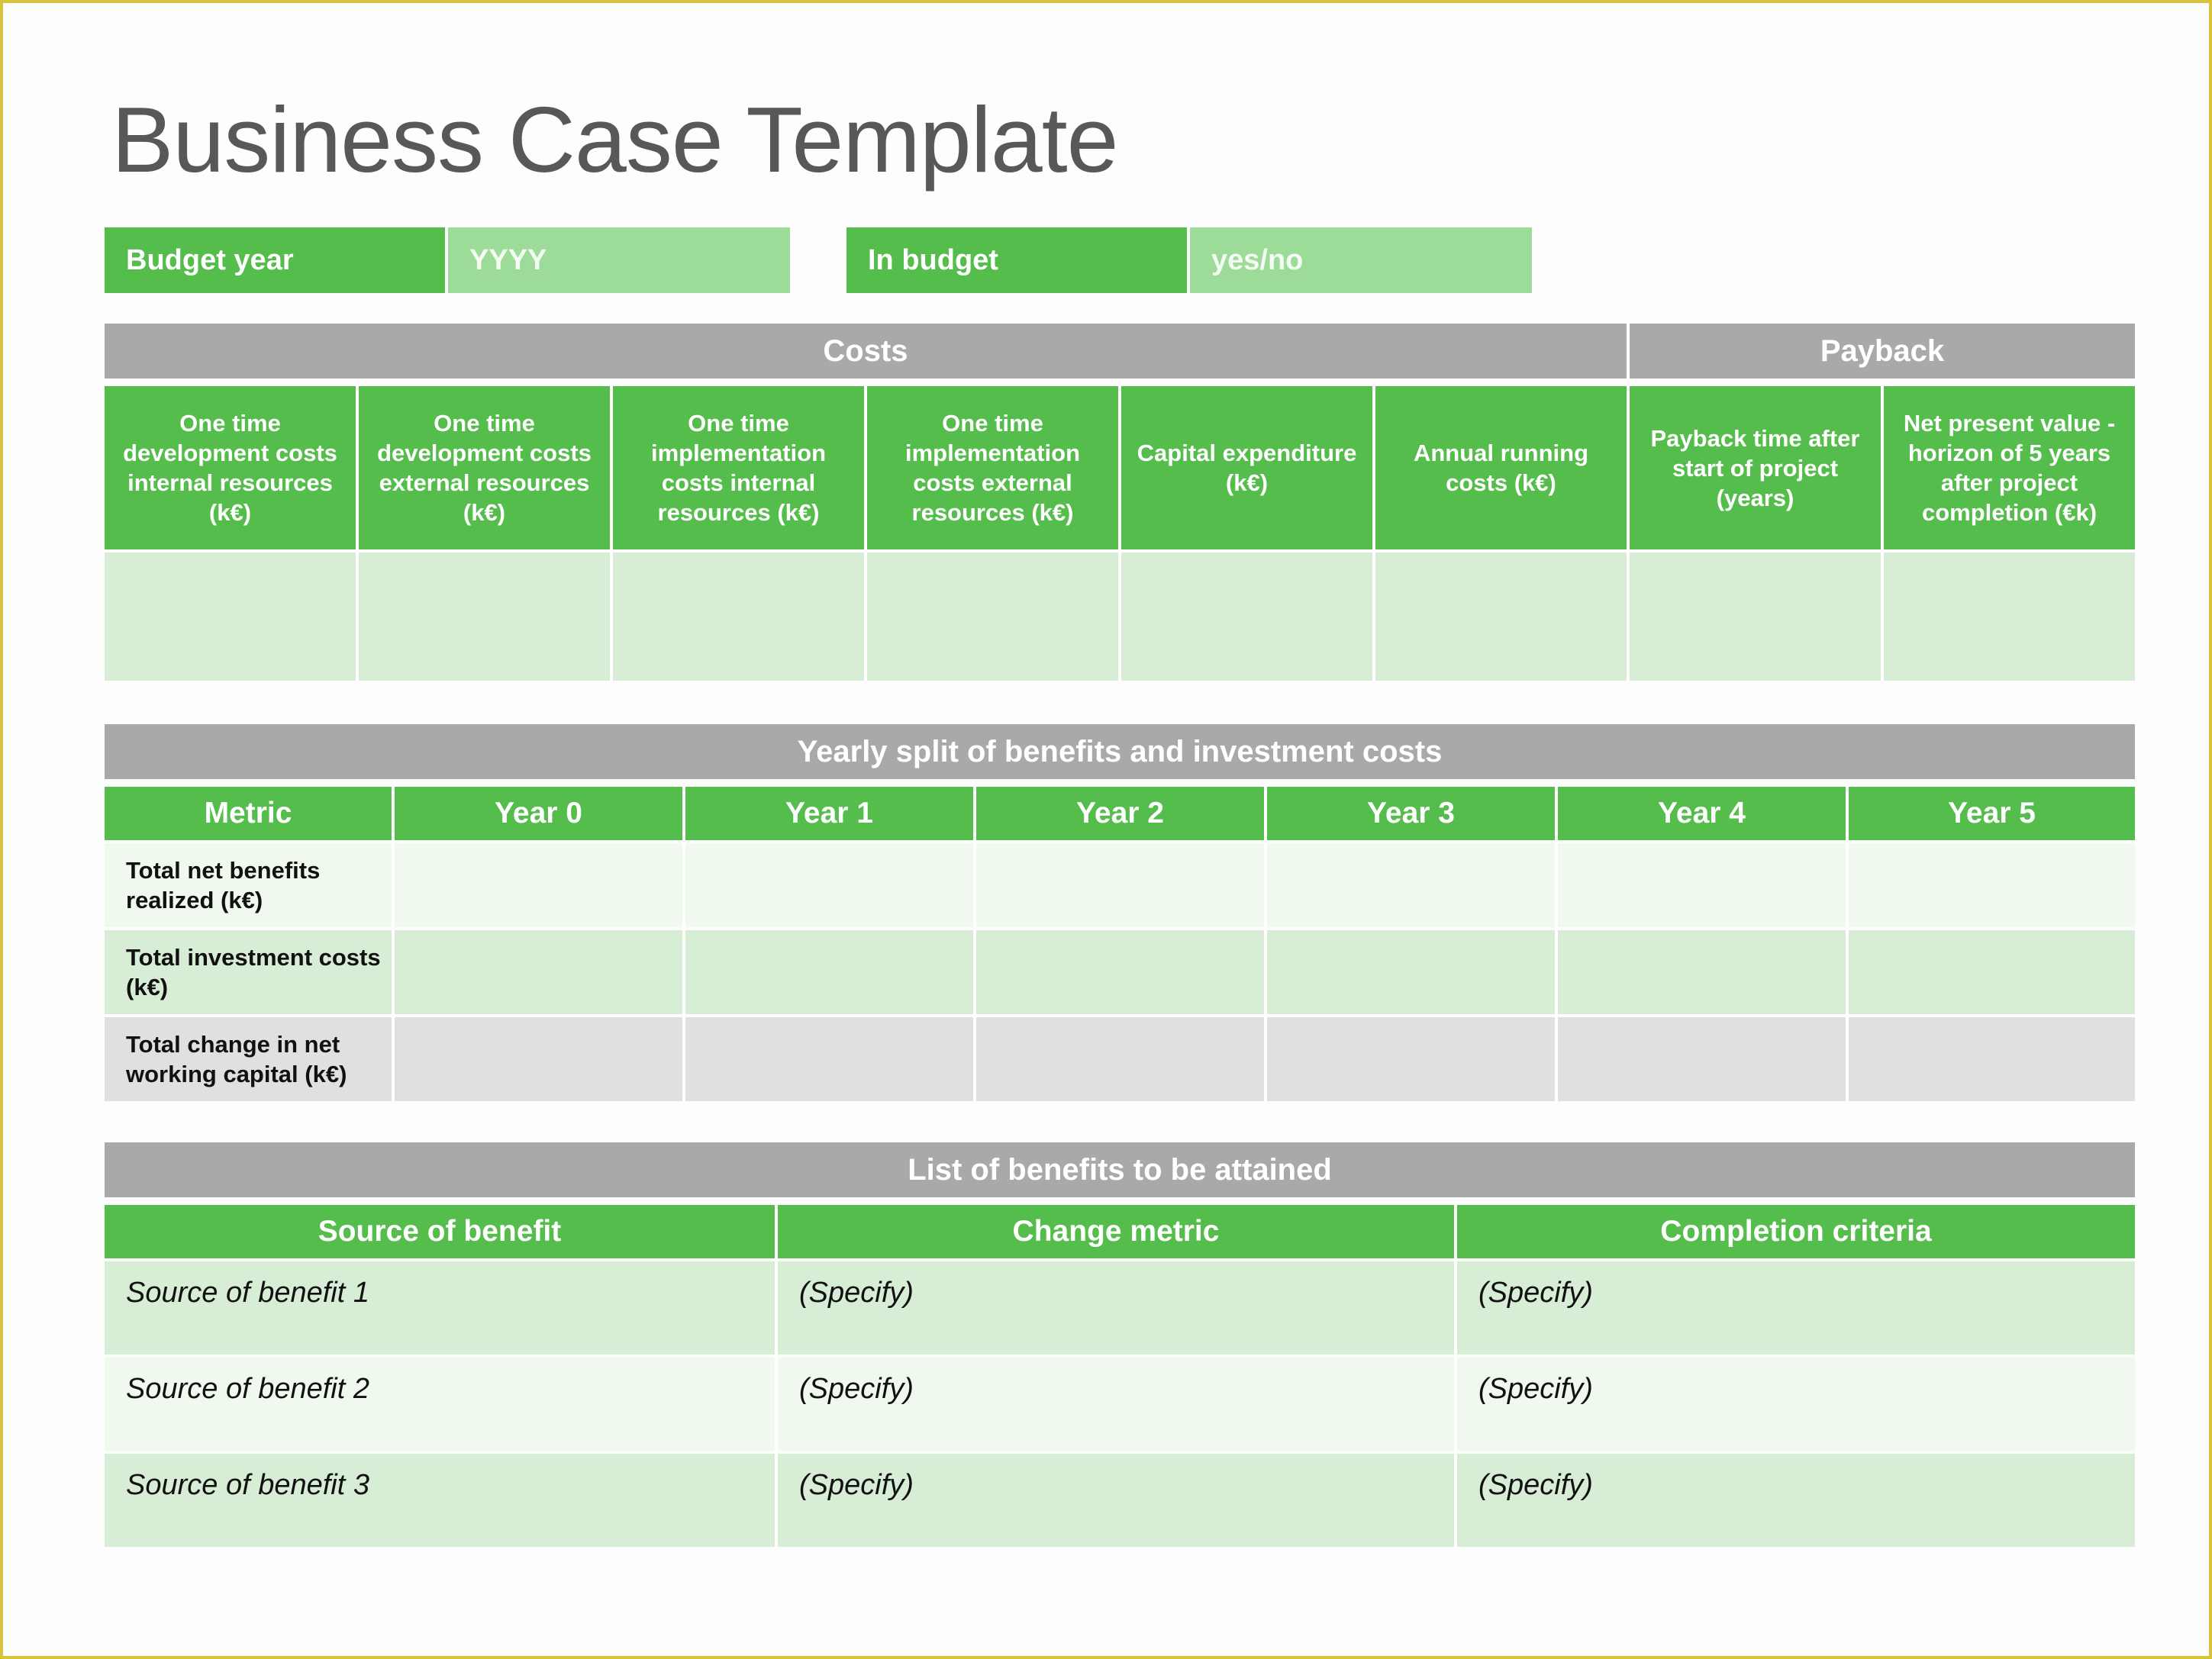  I want to click on column-header-change-metric: Change metric, so click(1117, 1231).